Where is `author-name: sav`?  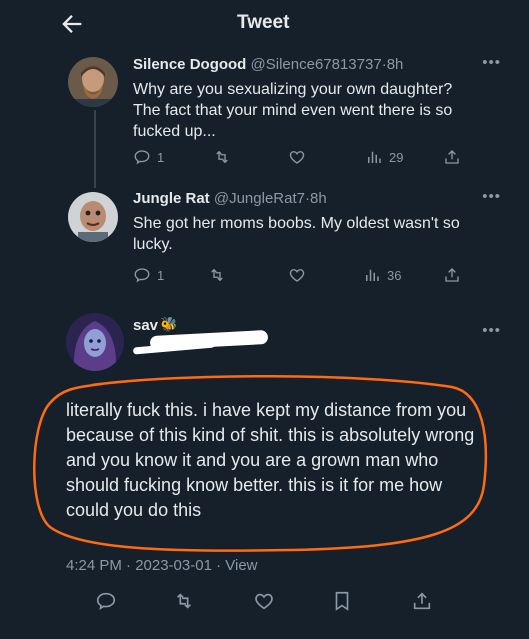
author-name: sav is located at coordinates (145, 325).